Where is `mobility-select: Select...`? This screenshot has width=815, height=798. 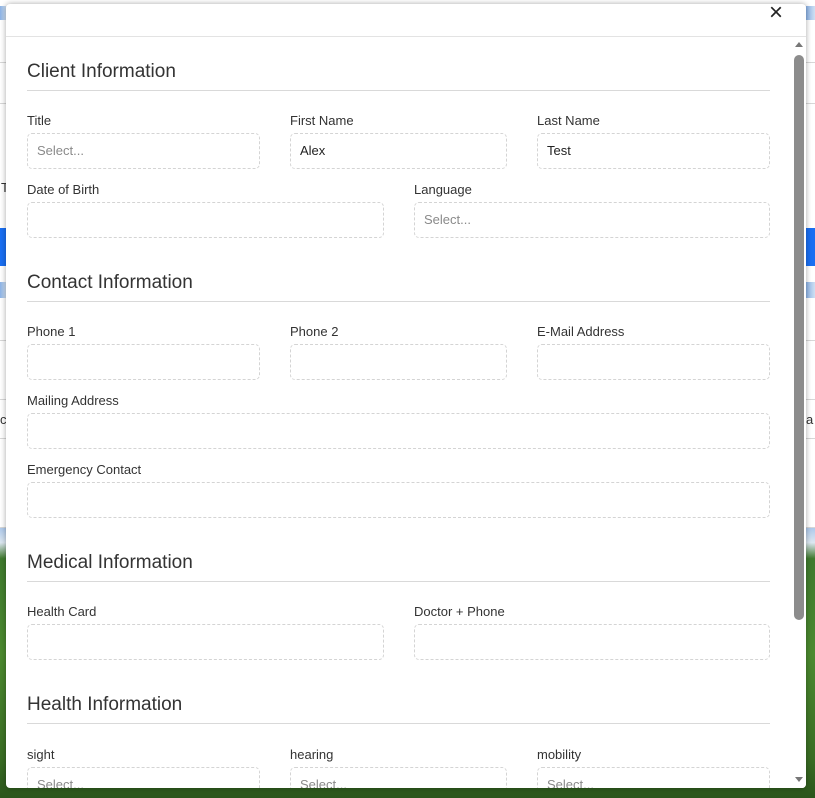 mobility-select: Select... is located at coordinates (653, 777).